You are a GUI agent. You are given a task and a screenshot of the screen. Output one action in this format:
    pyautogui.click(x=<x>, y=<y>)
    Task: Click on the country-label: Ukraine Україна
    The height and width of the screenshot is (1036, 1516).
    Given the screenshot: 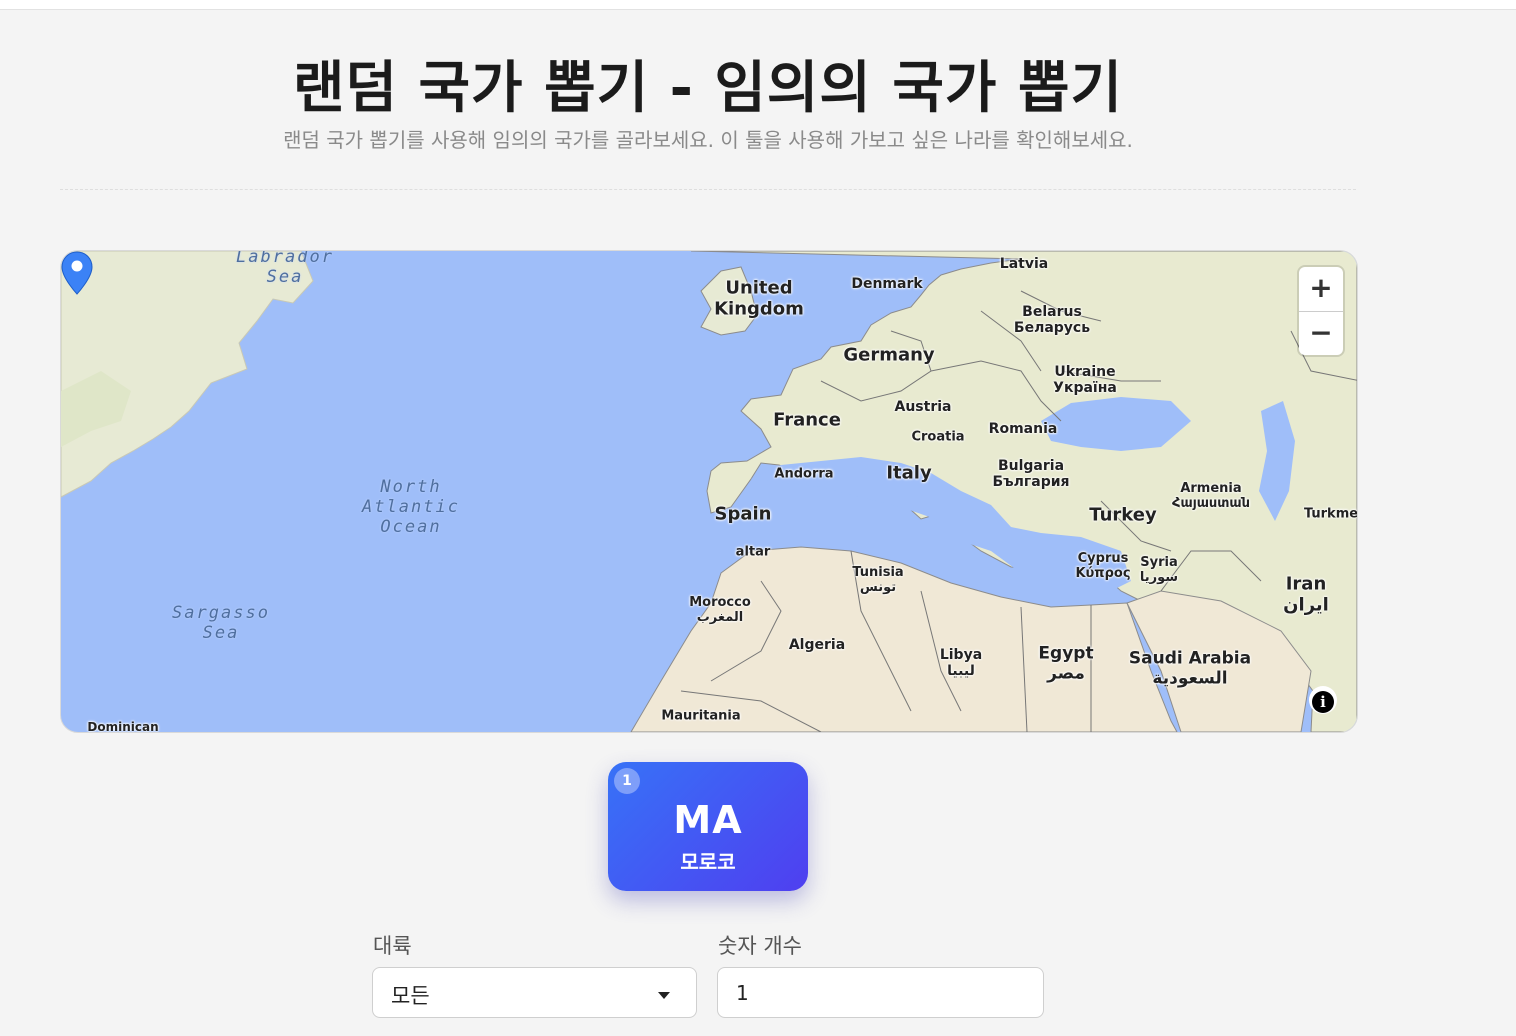 What is the action you would take?
    pyautogui.click(x=1085, y=379)
    